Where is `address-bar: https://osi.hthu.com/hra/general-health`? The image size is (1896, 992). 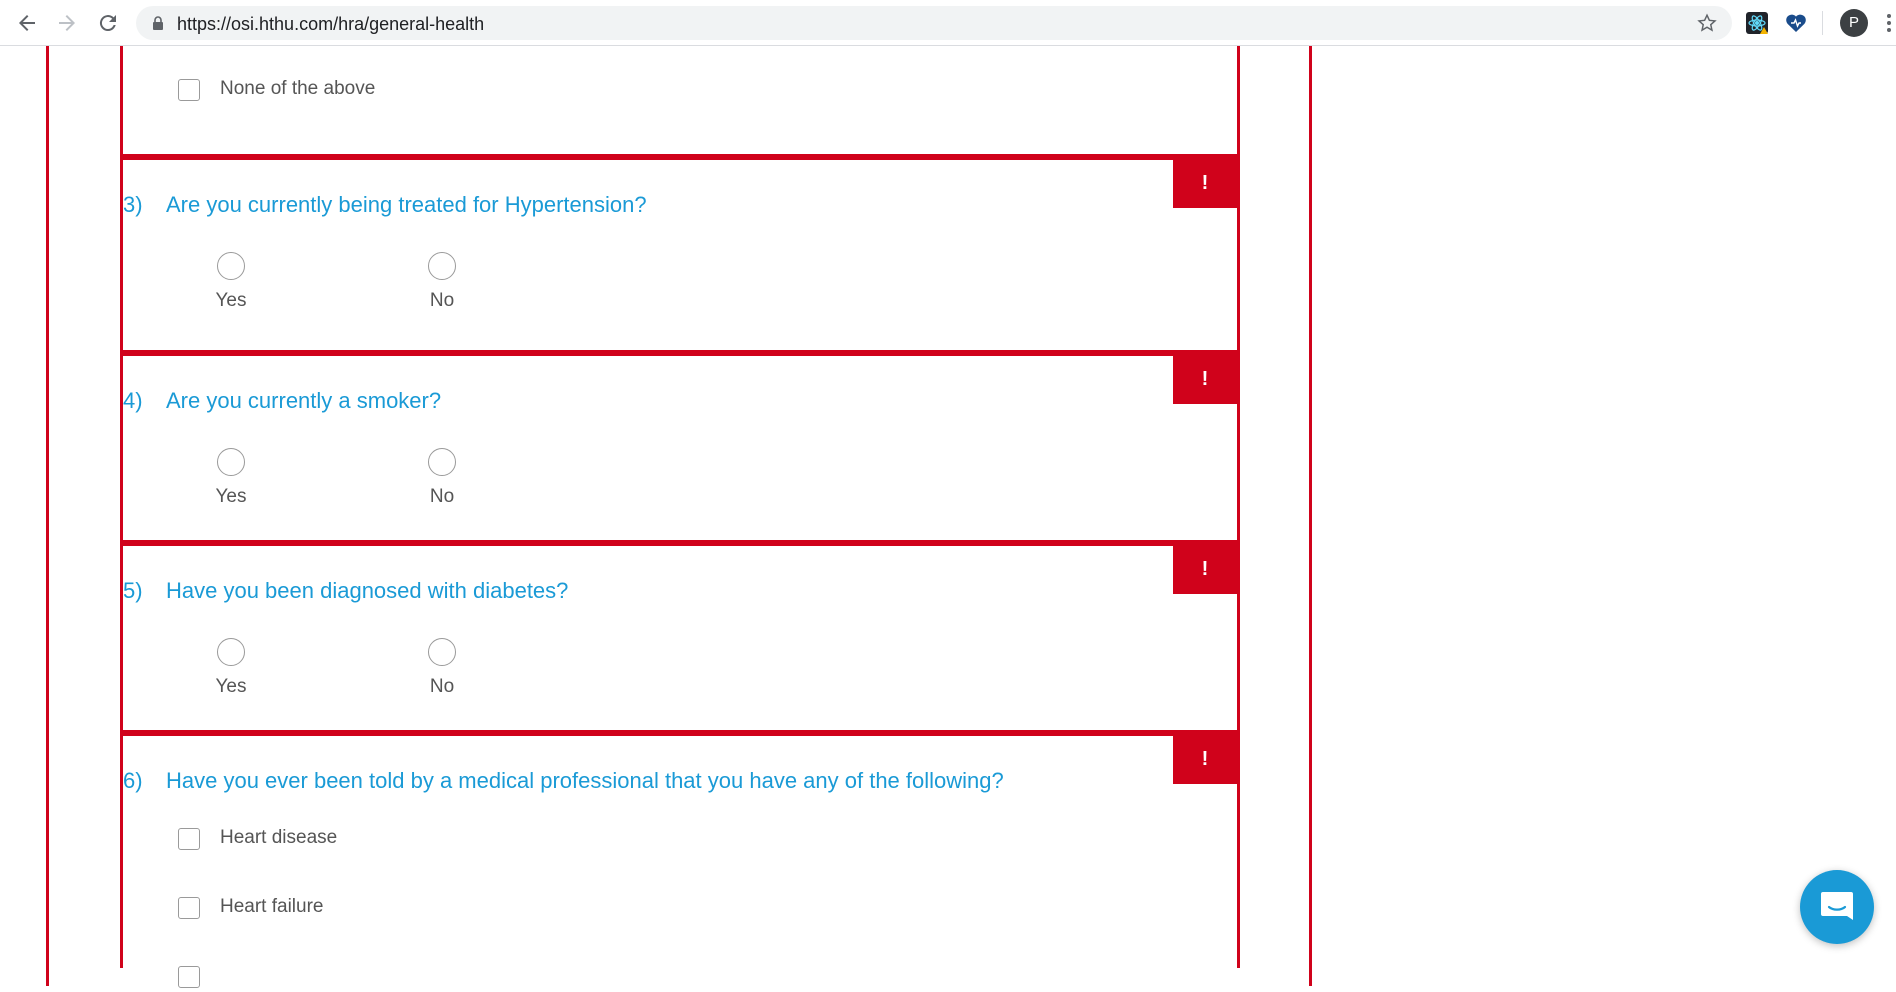
address-bar: https://osi.hthu.com/hra/general-health is located at coordinates (934, 23).